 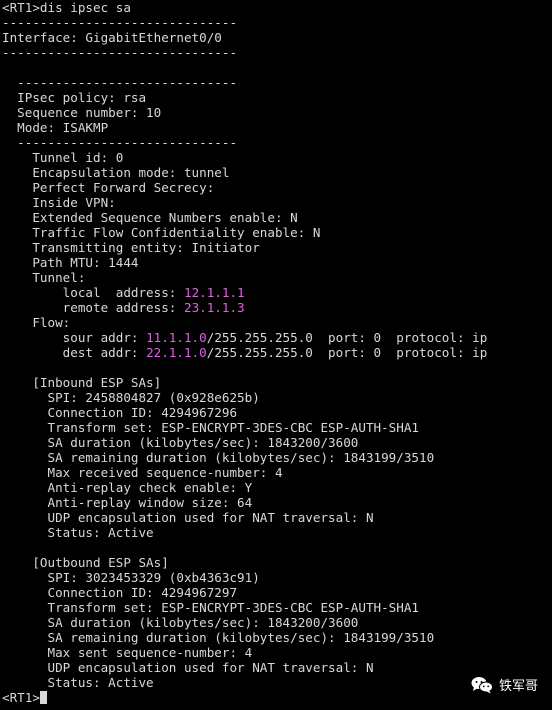 What do you see at coordinates (276, 382) in the screenshot?
I see `terminal-line: [Inbound ESP SAs]` at bounding box center [276, 382].